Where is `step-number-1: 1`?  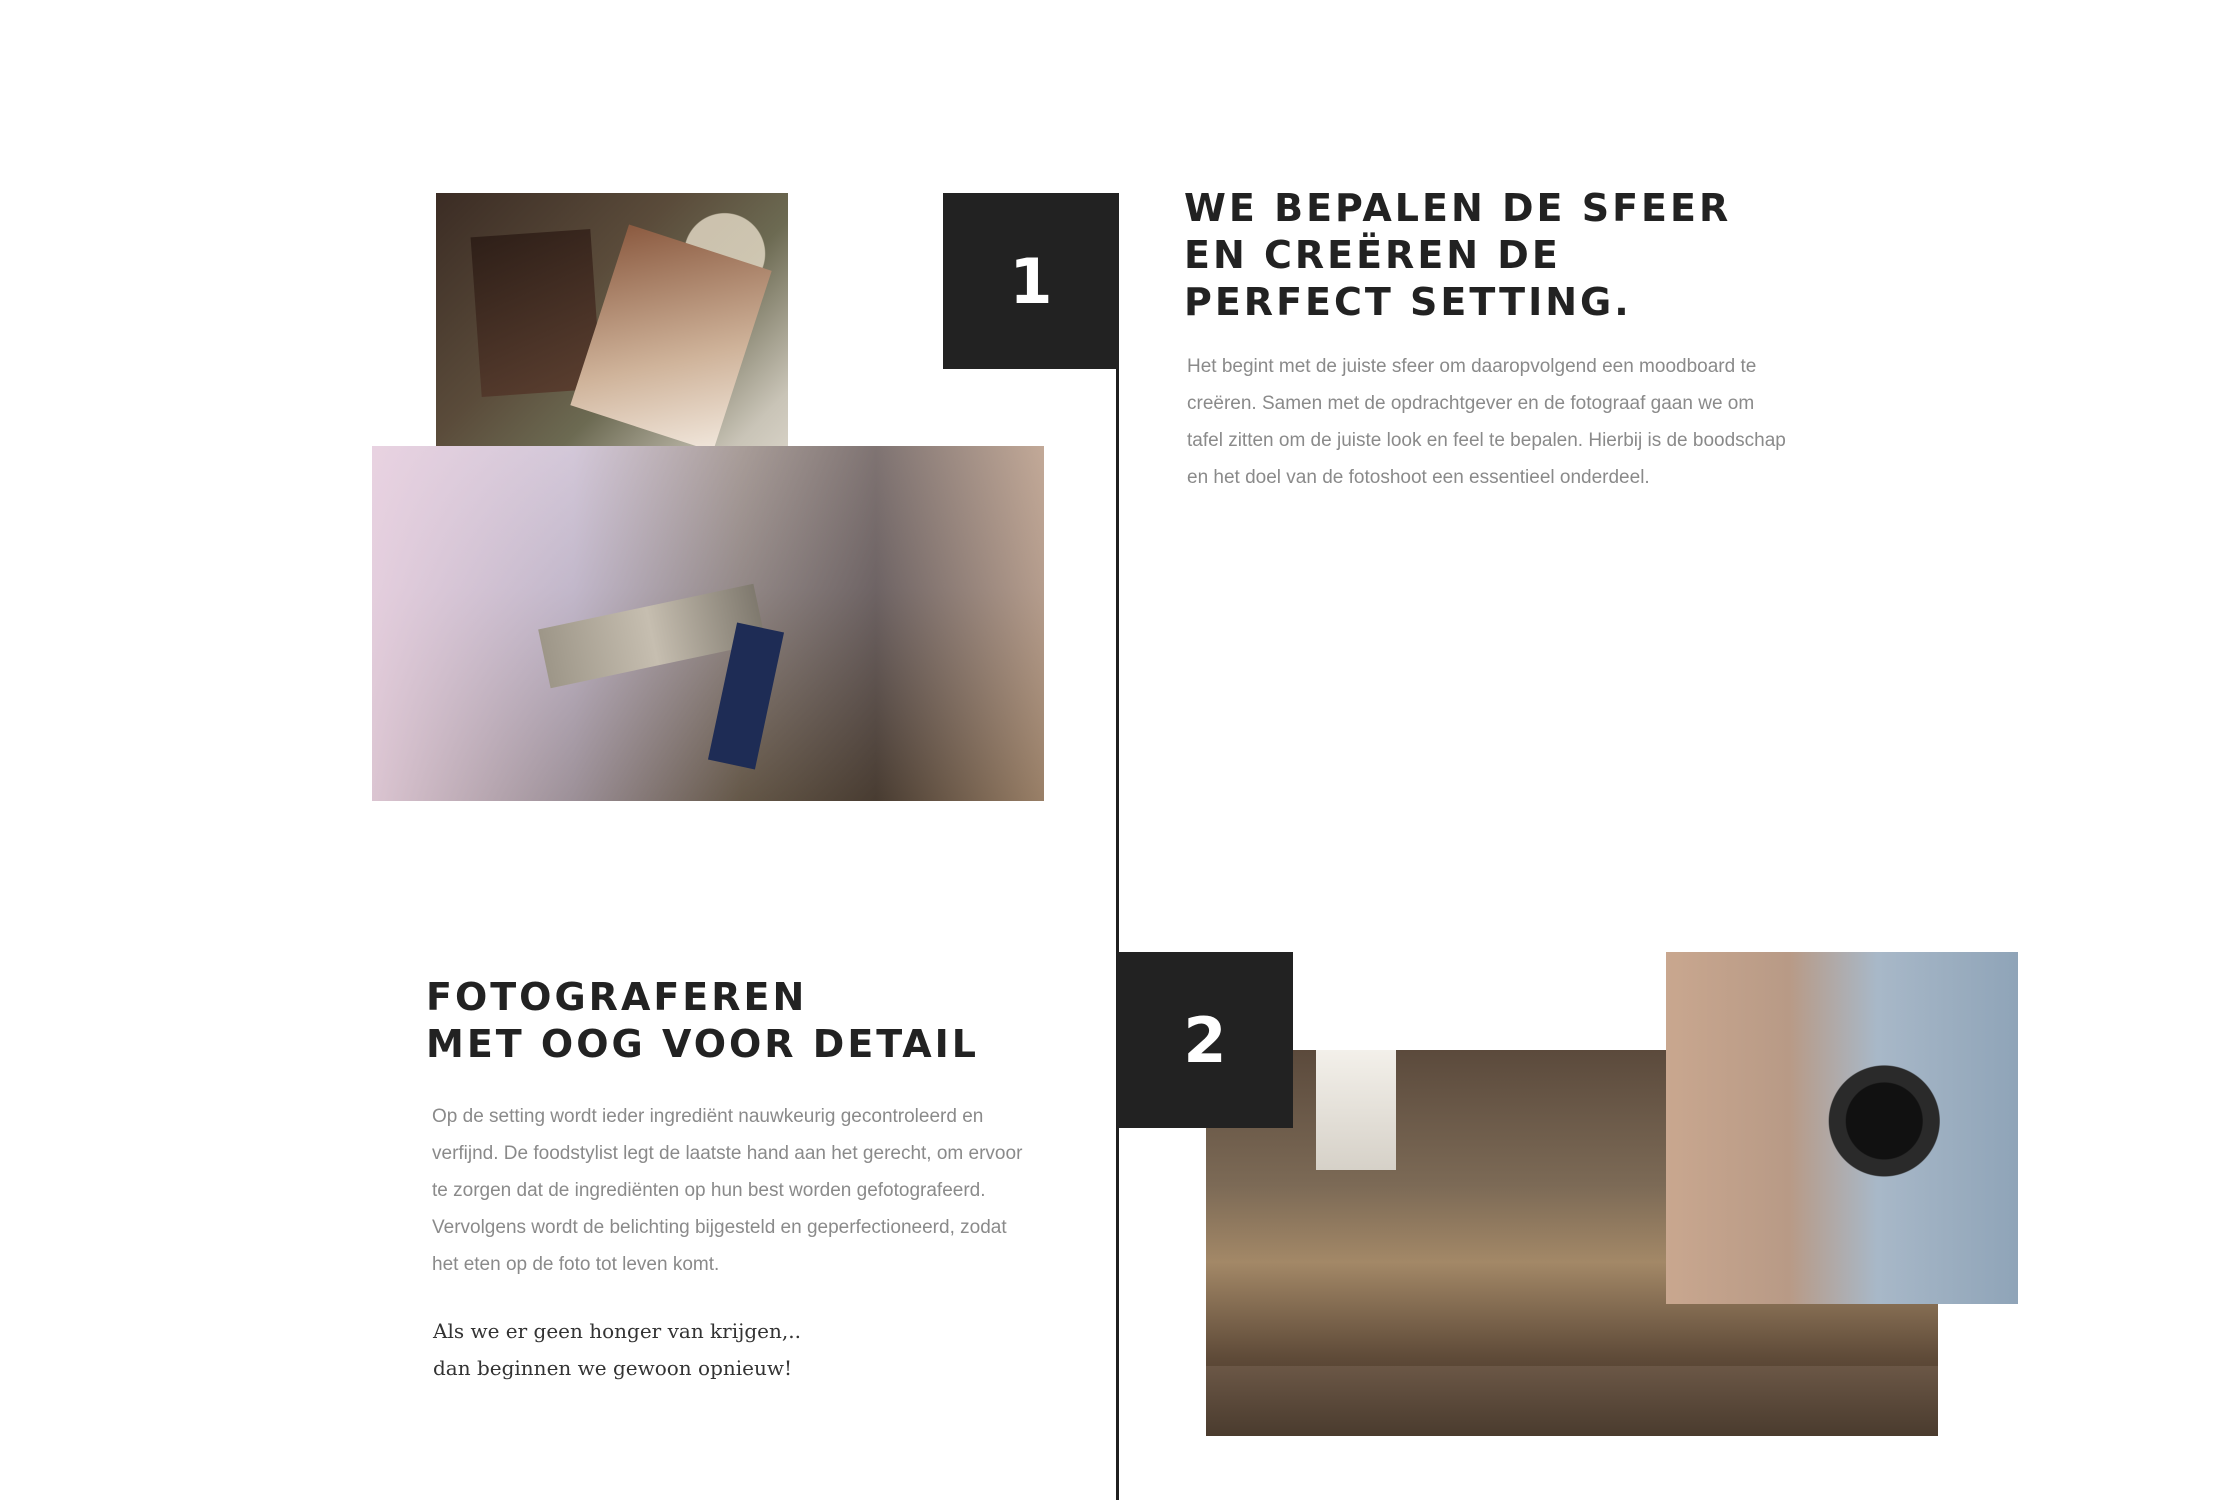 step-number-1: 1 is located at coordinates (1031, 281).